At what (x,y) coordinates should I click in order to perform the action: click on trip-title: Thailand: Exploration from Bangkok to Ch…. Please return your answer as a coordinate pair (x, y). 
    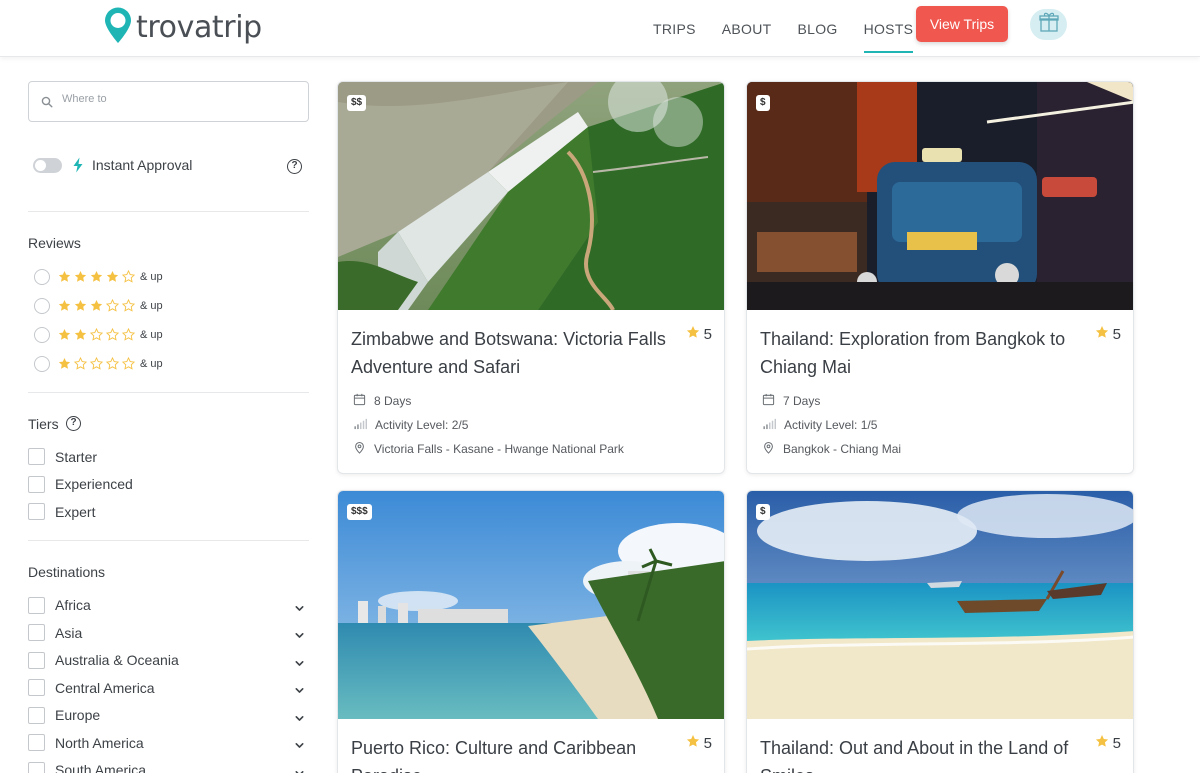
    Looking at the image, I should click on (921, 353).